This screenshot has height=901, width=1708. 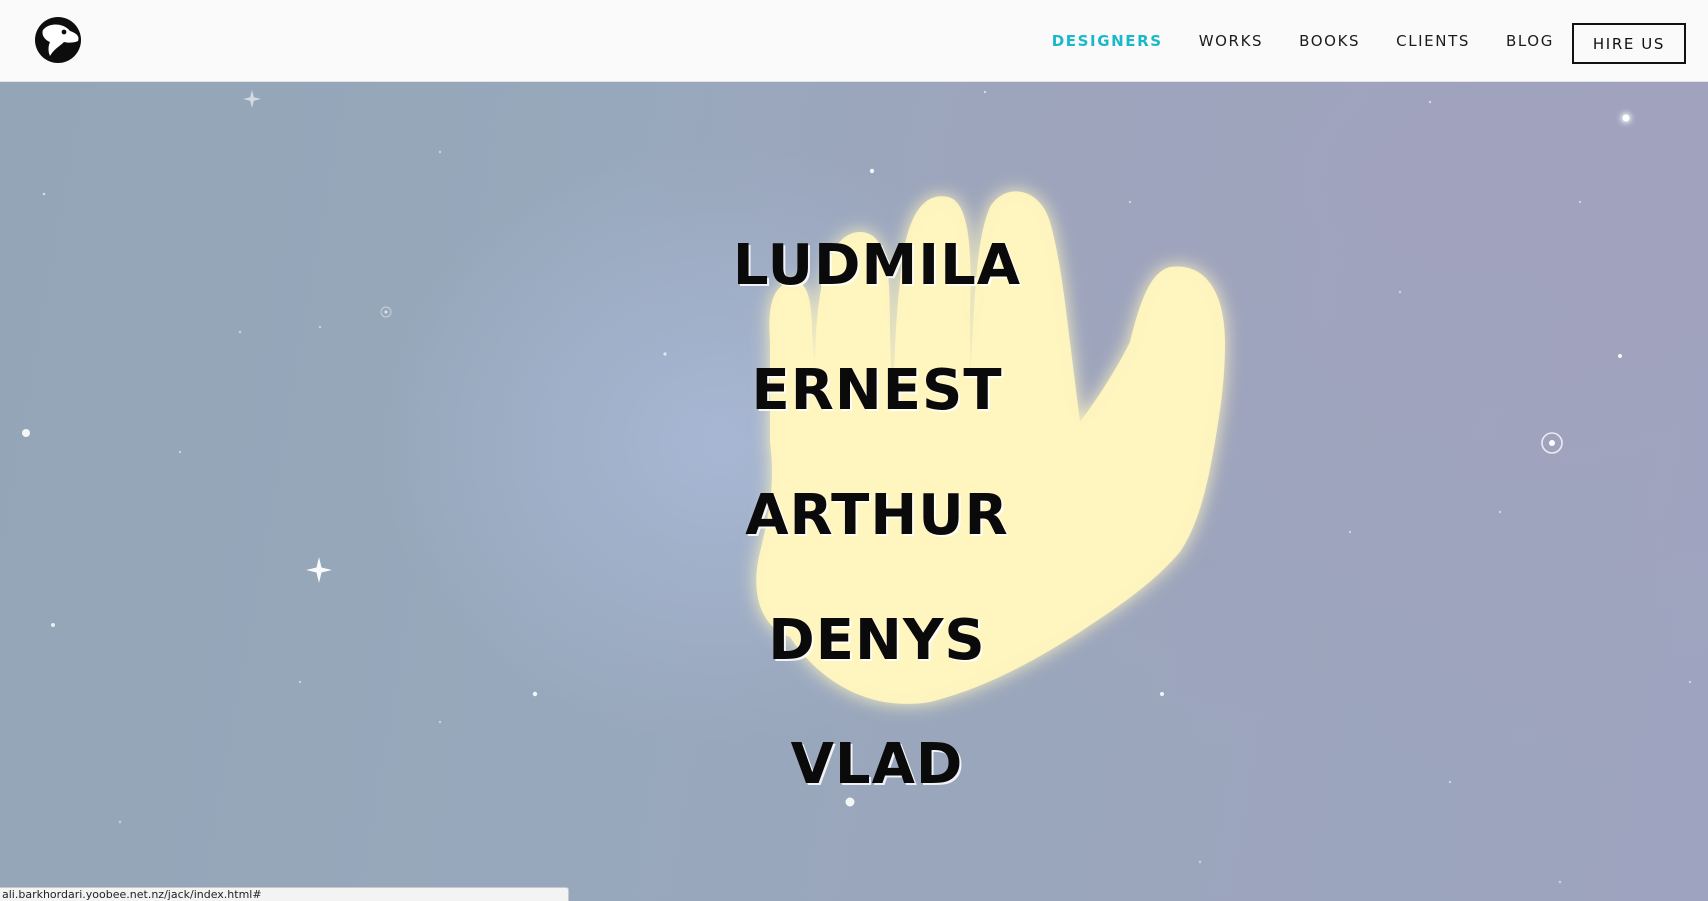 I want to click on designer-name-ludmila: LUDMILA, so click(x=854, y=266).